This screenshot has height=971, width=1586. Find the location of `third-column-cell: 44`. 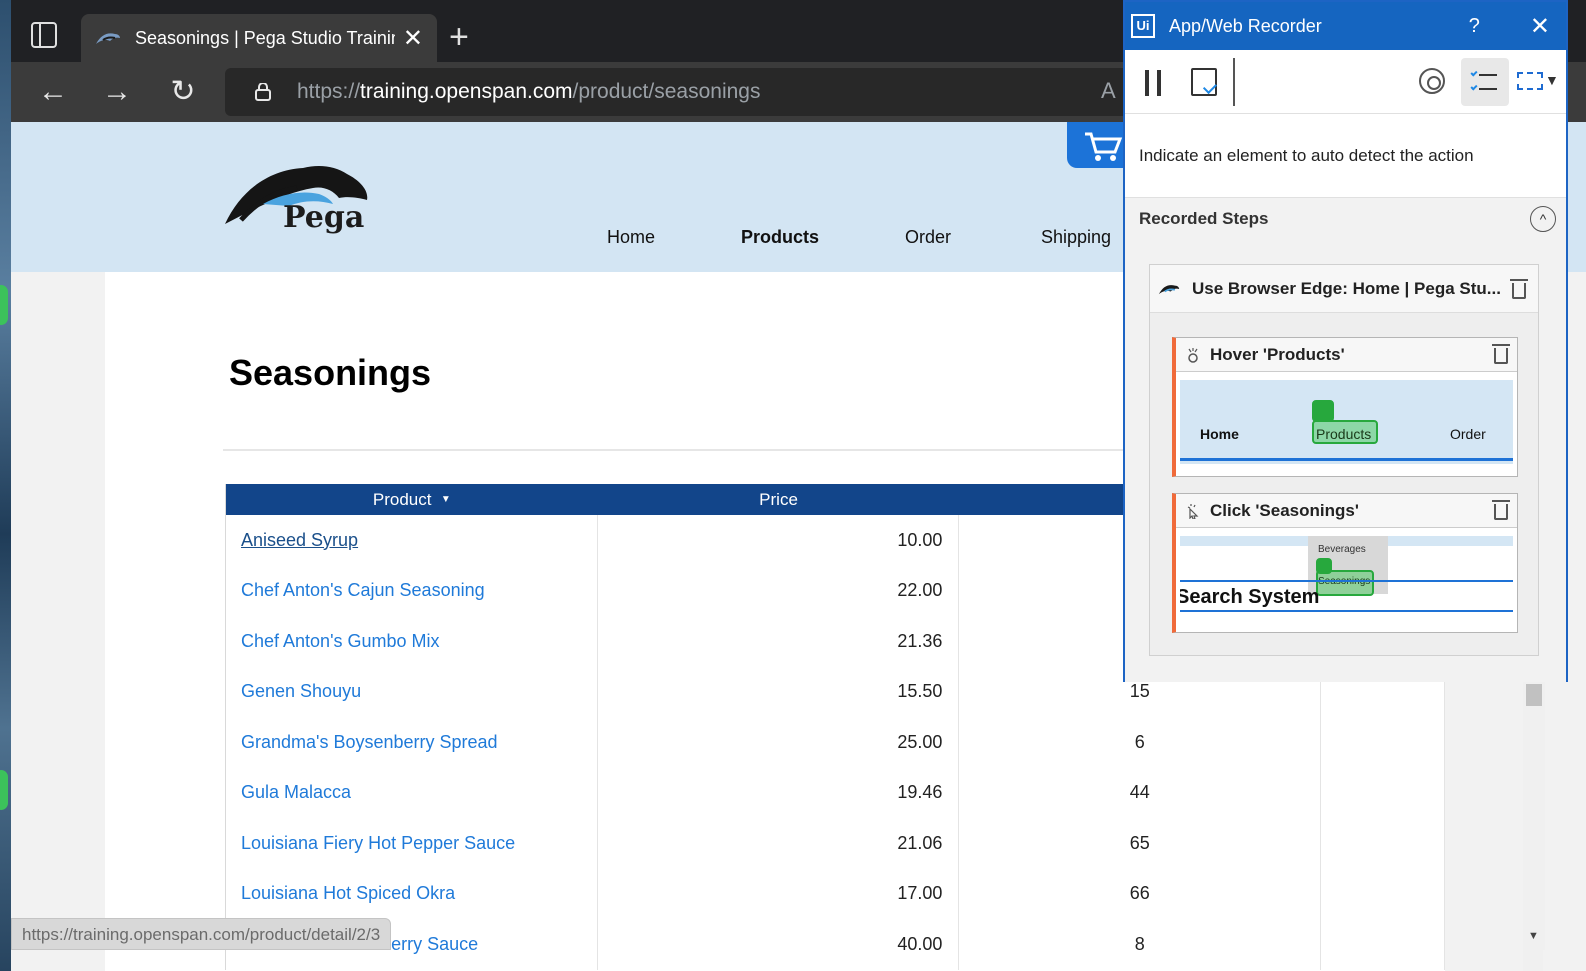

third-column-cell: 44 is located at coordinates (1140, 792).